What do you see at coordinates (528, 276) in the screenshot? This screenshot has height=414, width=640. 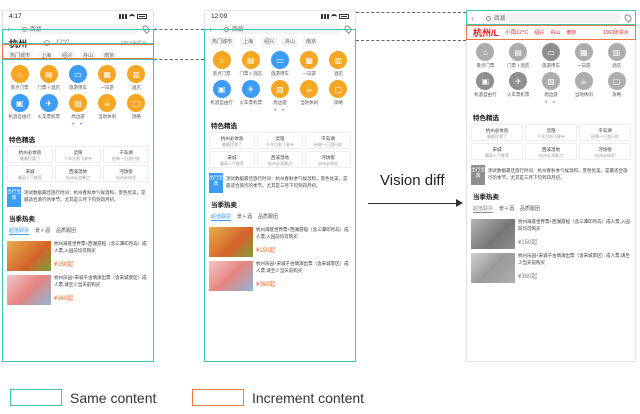 I see `product-price: ¥360起` at bounding box center [528, 276].